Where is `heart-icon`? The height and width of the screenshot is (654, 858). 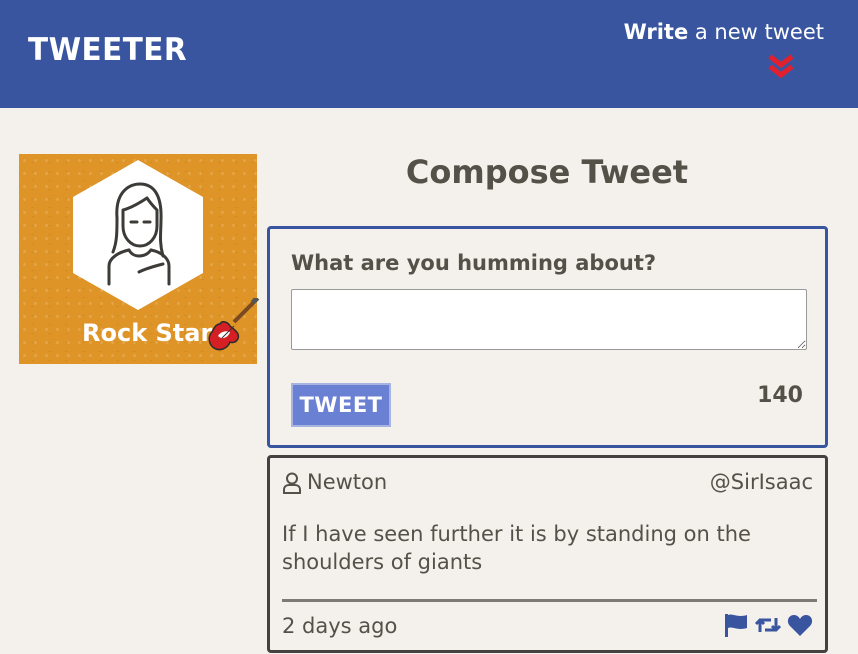 heart-icon is located at coordinates (800, 625).